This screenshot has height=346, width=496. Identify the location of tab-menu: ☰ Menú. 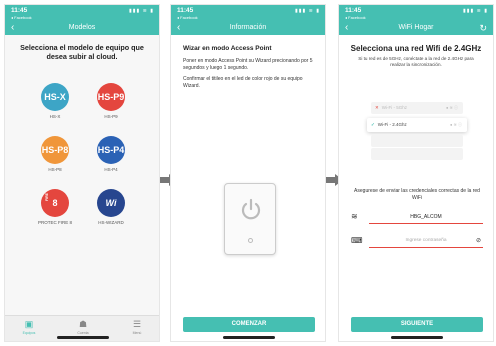
(137, 327).